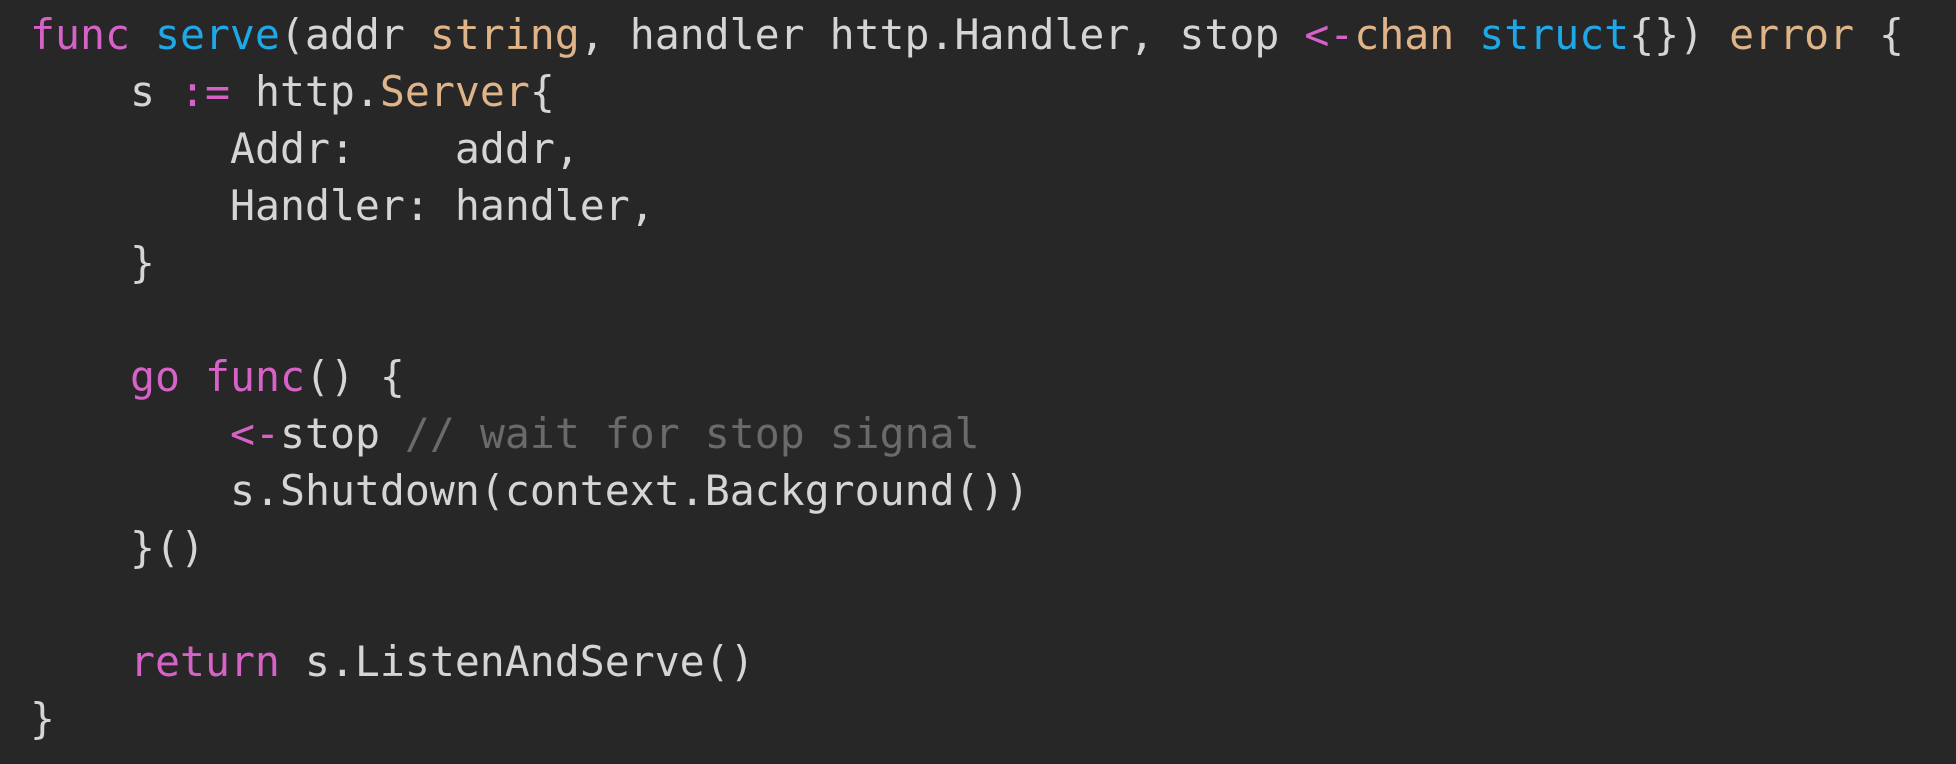 Image resolution: width=1956 pixels, height=764 pixels. I want to click on code-token-keyword: go, so click(155, 376).